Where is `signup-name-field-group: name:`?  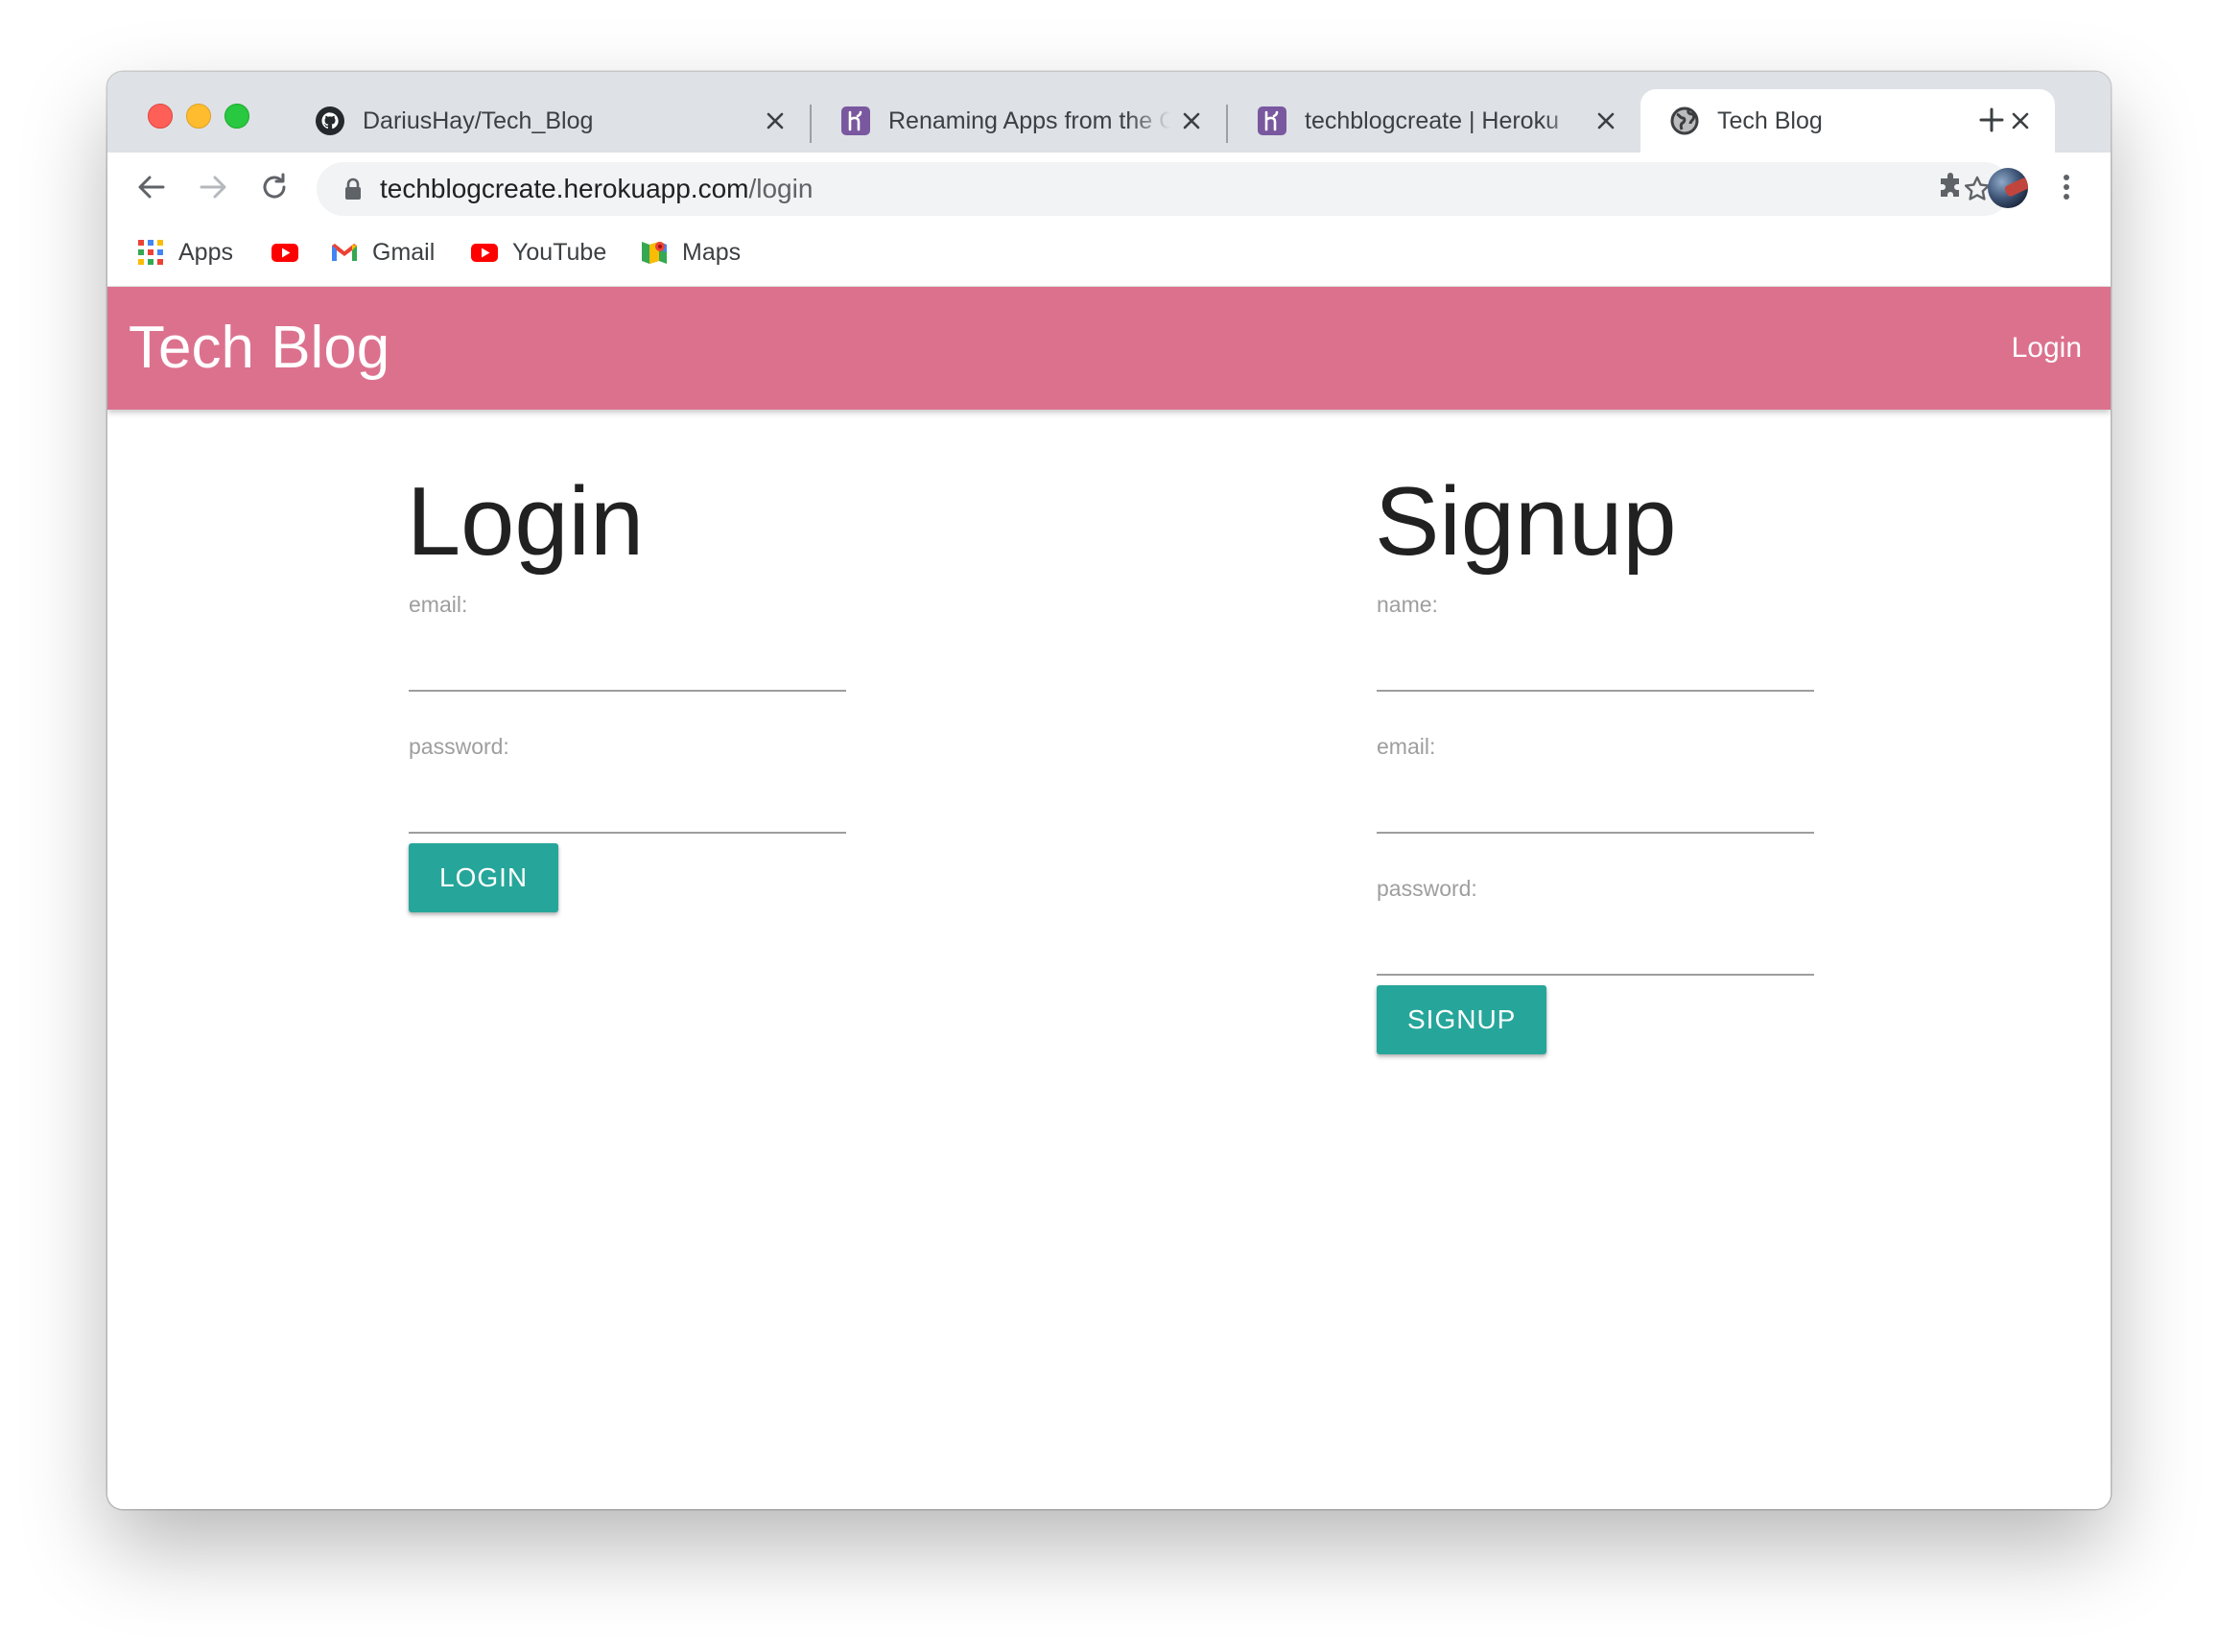
signup-name-field-group: name: is located at coordinates (1597, 655).